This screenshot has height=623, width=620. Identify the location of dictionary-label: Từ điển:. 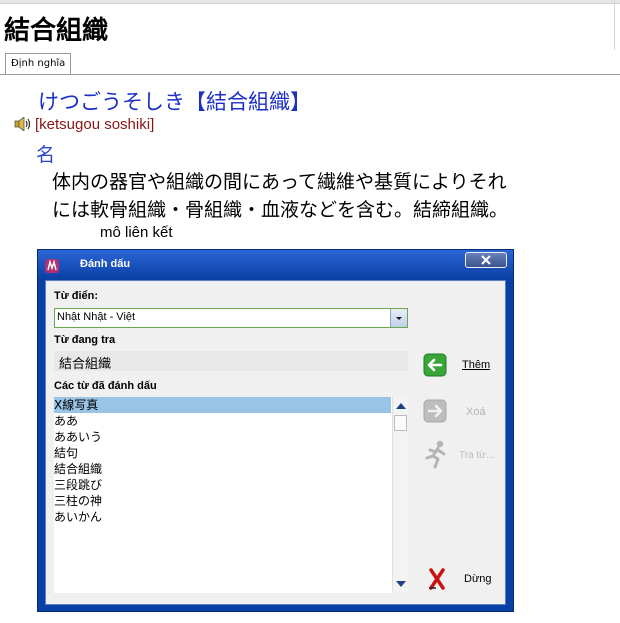
(76, 296).